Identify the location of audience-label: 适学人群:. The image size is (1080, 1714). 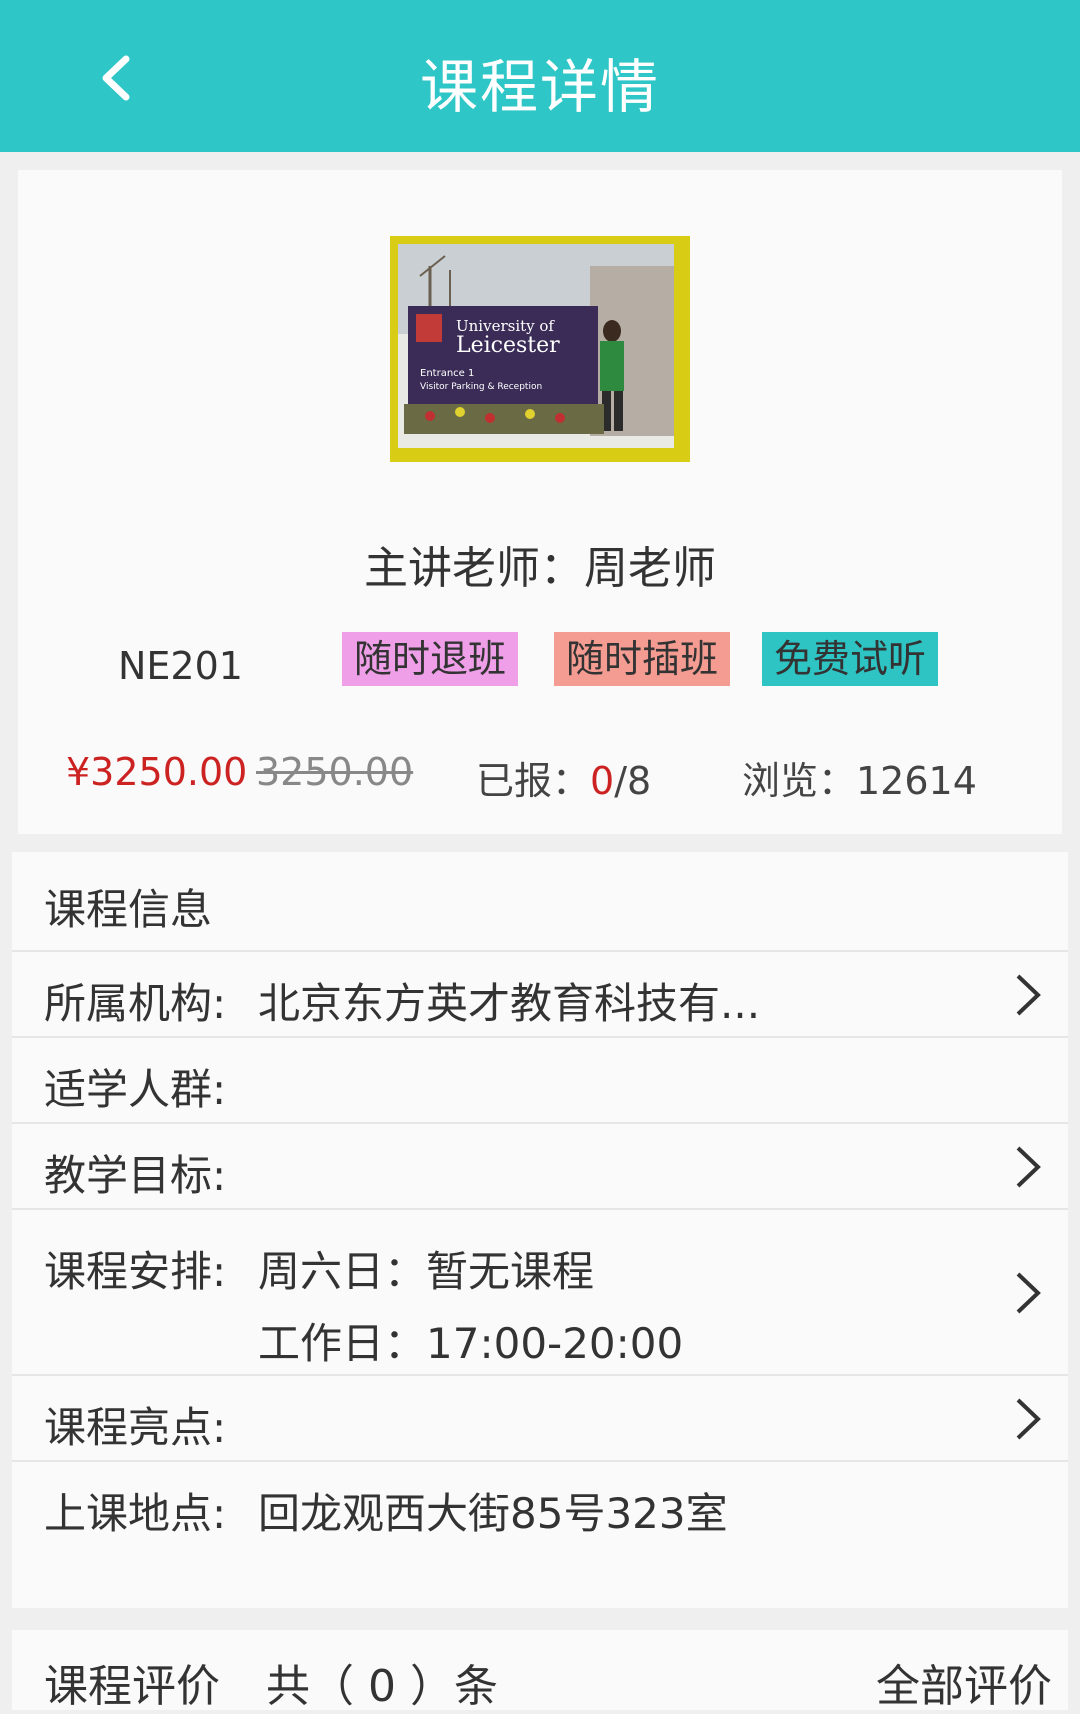
(135, 1089).